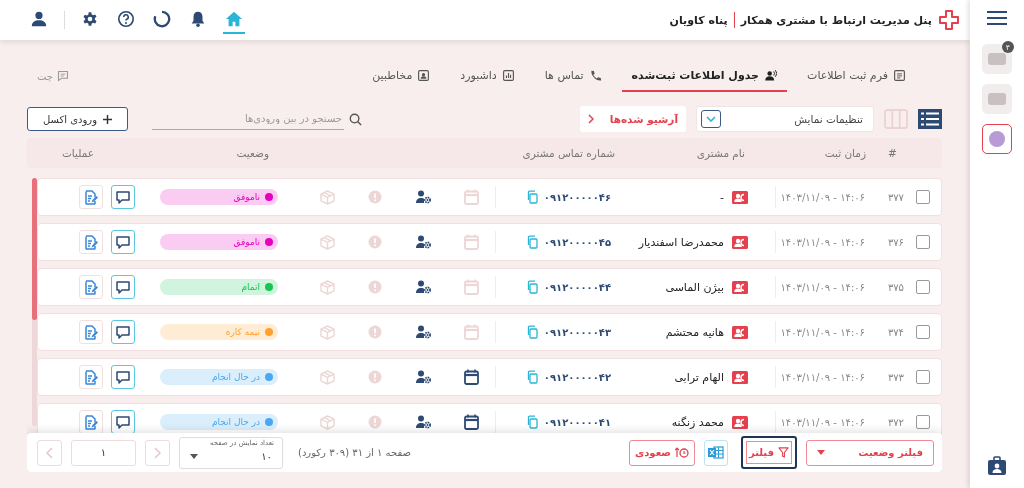 This screenshot has width=1024, height=488. I want to click on phone-number: ۰۹۱۲۰۰۰۰۰۴۱, so click(577, 422).